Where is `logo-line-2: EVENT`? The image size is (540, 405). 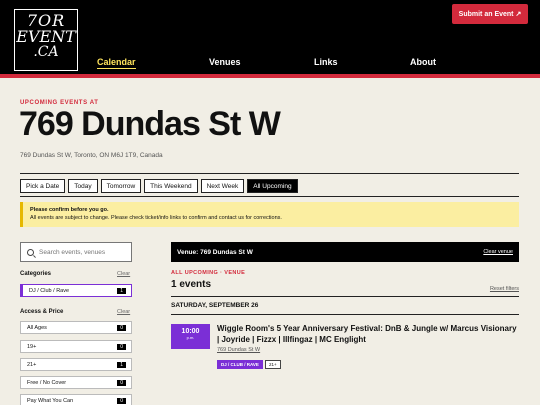 logo-line-2: EVENT is located at coordinates (46, 36).